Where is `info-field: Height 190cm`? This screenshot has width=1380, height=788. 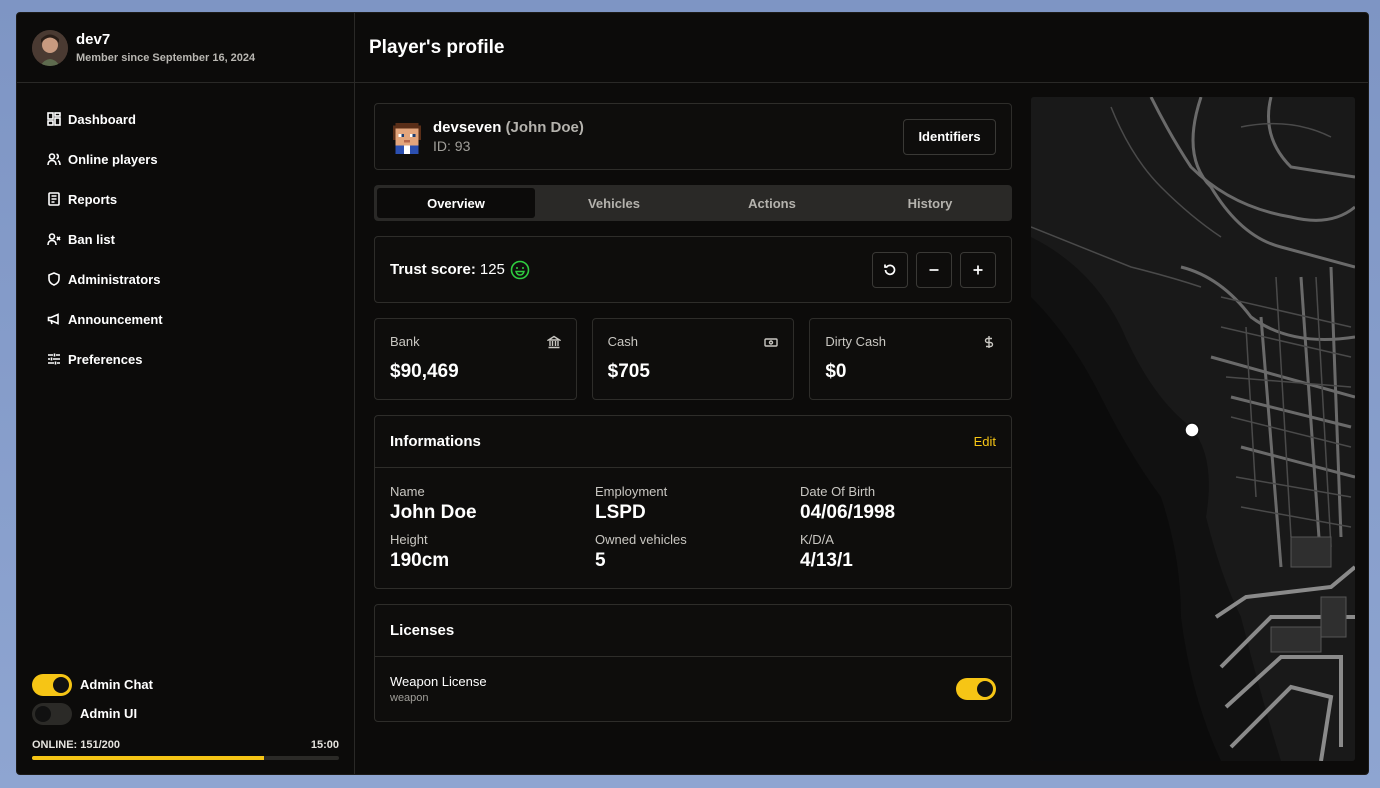 info-field: Height 190cm is located at coordinates (492, 552).